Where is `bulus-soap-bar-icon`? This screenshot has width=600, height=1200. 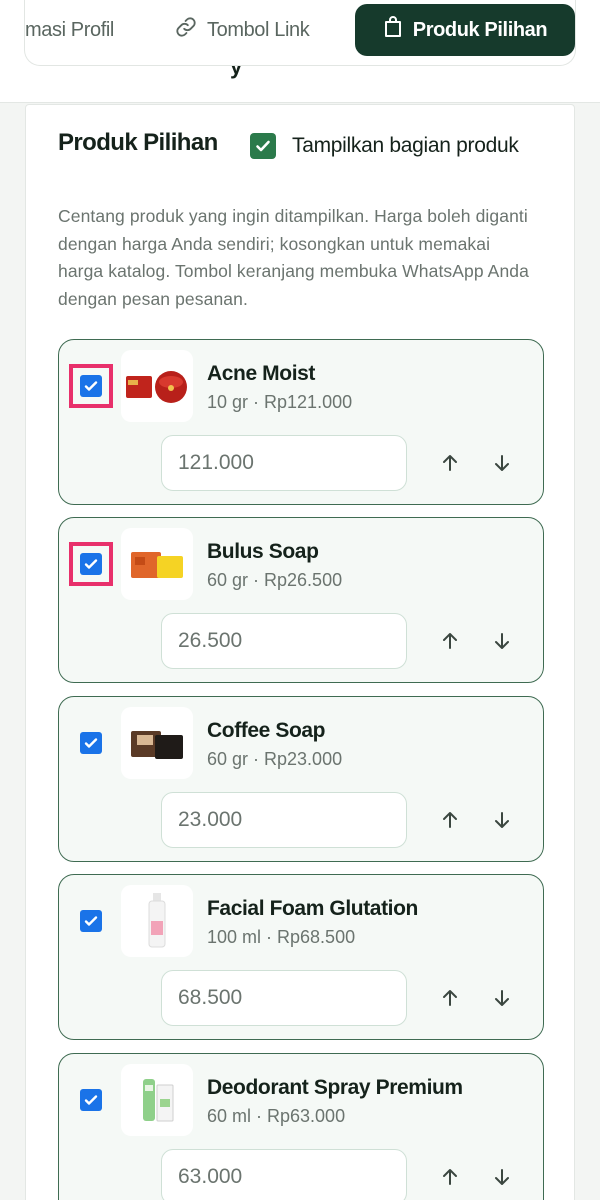
bulus-soap-bar-icon is located at coordinates (157, 565).